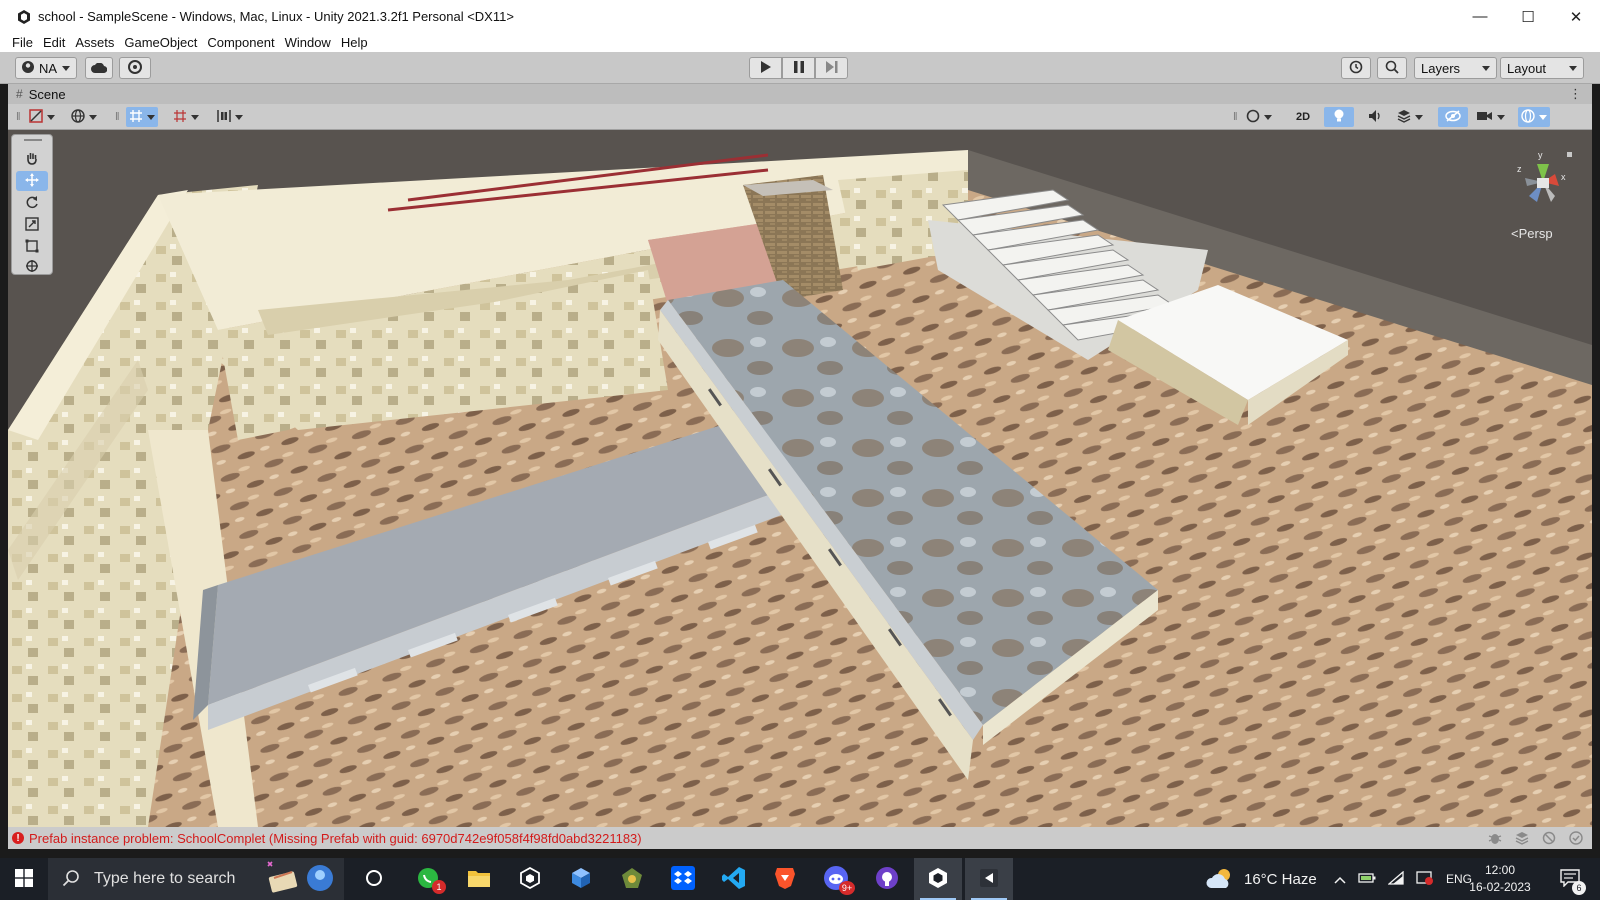 The width and height of the screenshot is (1600, 900). Describe the element at coordinates (831, 68) in the screenshot. I see `step-button` at that location.